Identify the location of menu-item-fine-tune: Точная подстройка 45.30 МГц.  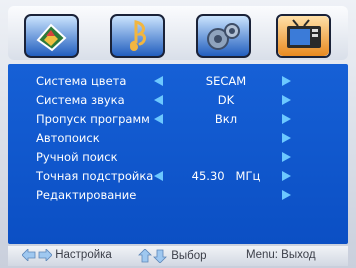
(178, 176).